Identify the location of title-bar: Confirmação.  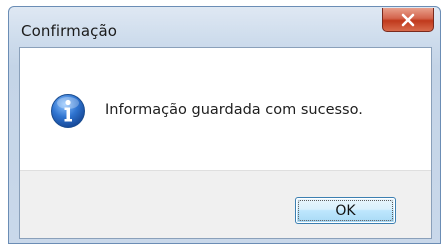
(224, 25).